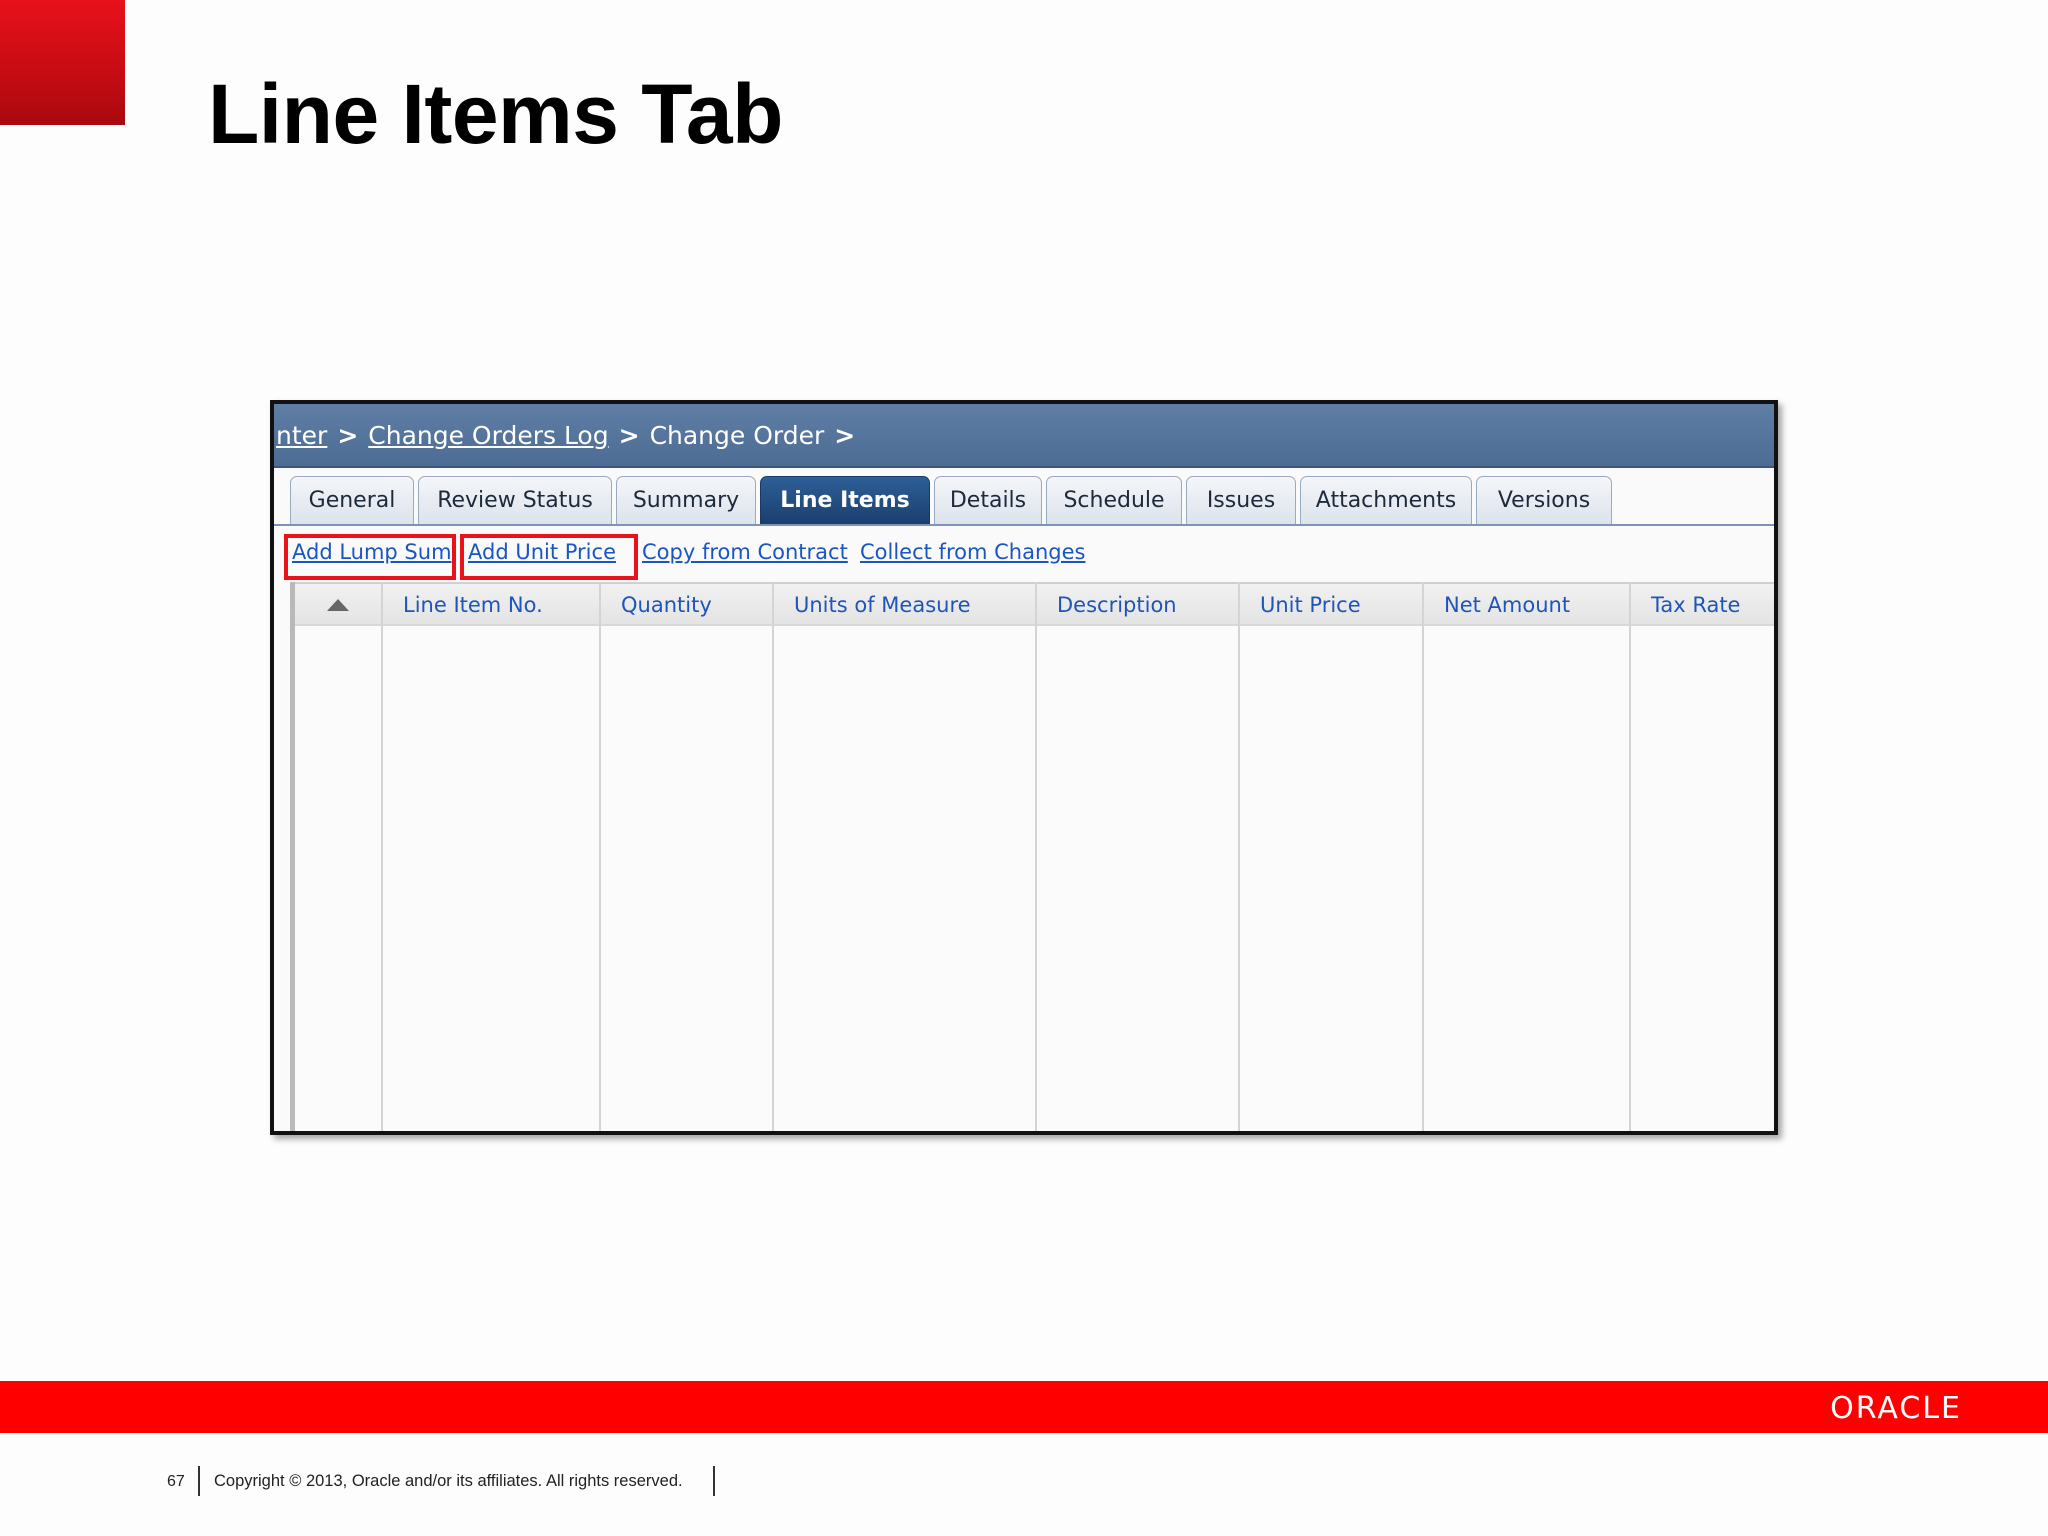 This screenshot has width=2048, height=1536. What do you see at coordinates (372, 552) in the screenshot?
I see `add-lump-sum-link: Add Lump Sum` at bounding box center [372, 552].